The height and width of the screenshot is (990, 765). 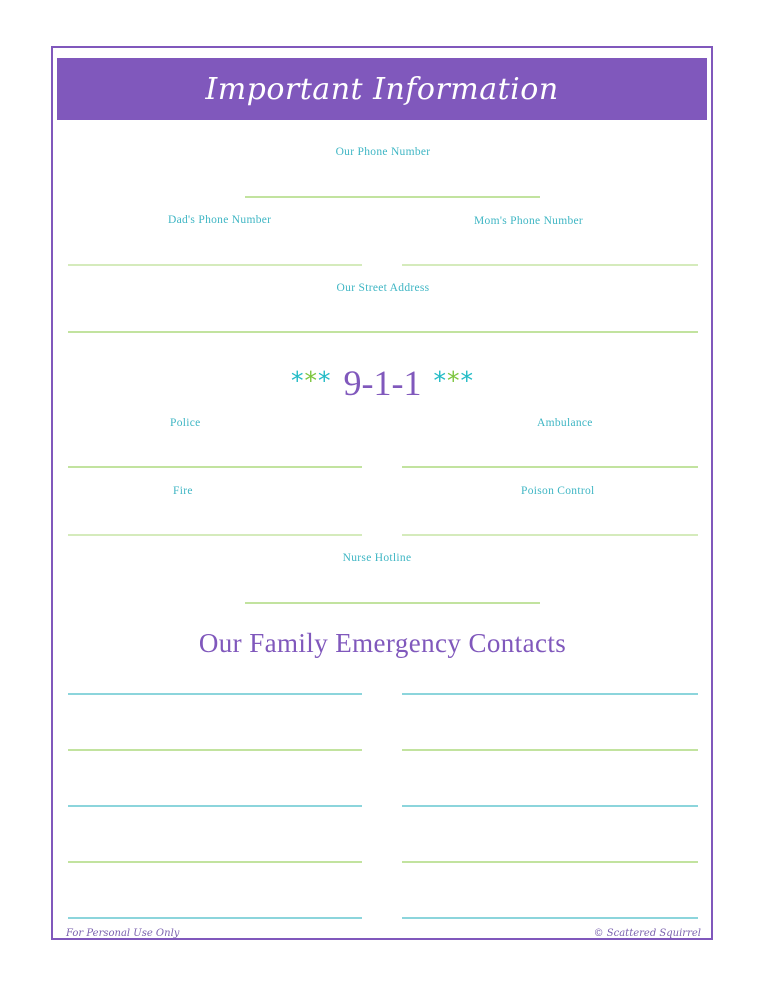 What do you see at coordinates (647, 933) in the screenshot?
I see `footer-copyright: © Scattered Squirrel` at bounding box center [647, 933].